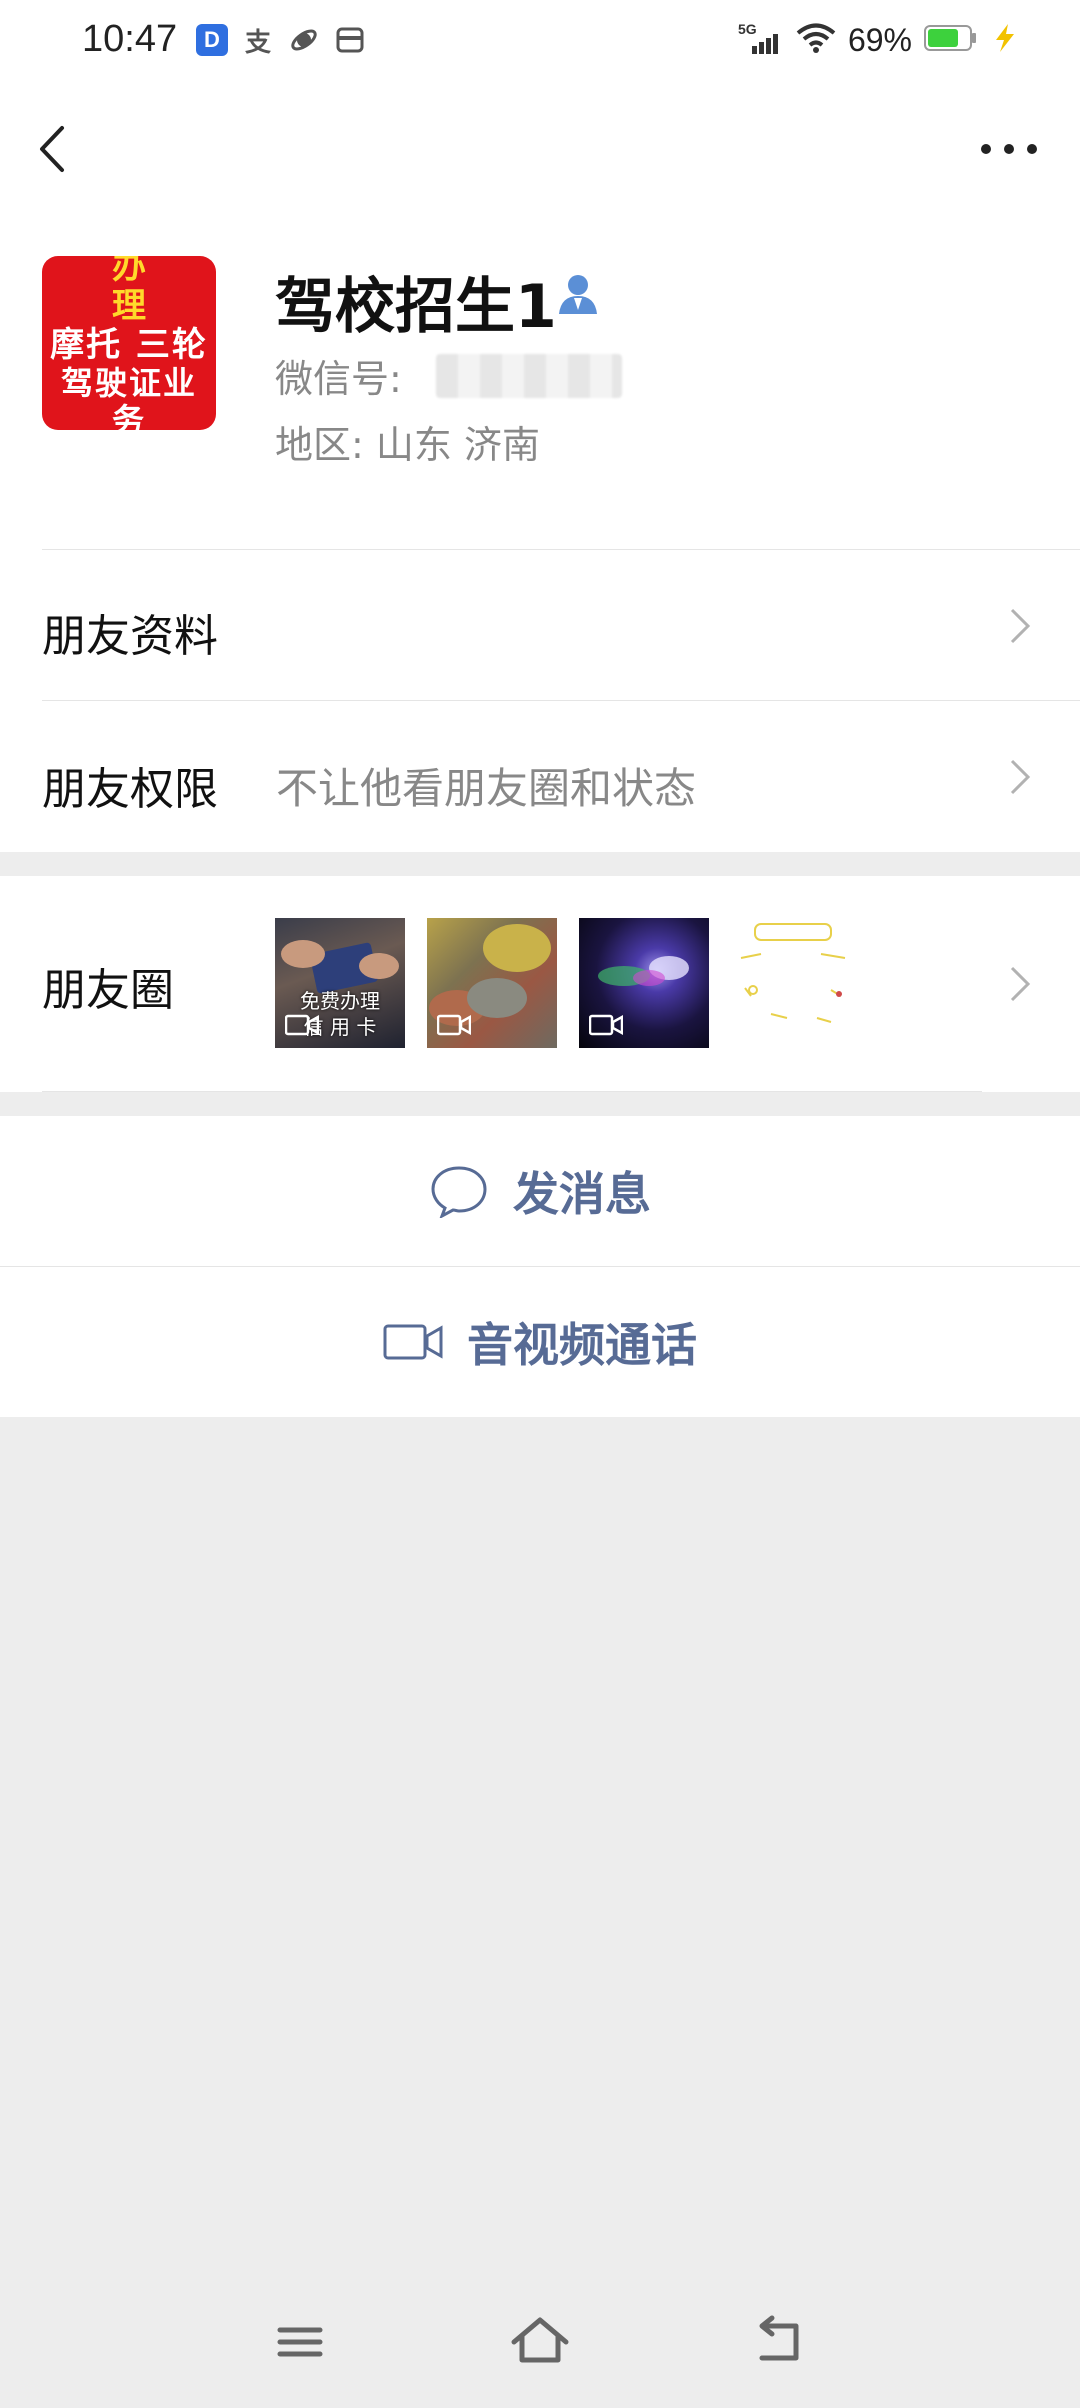 The image size is (1080, 2408). What do you see at coordinates (582, 1345) in the screenshot?
I see `av-call-label: 音视频通话` at bounding box center [582, 1345].